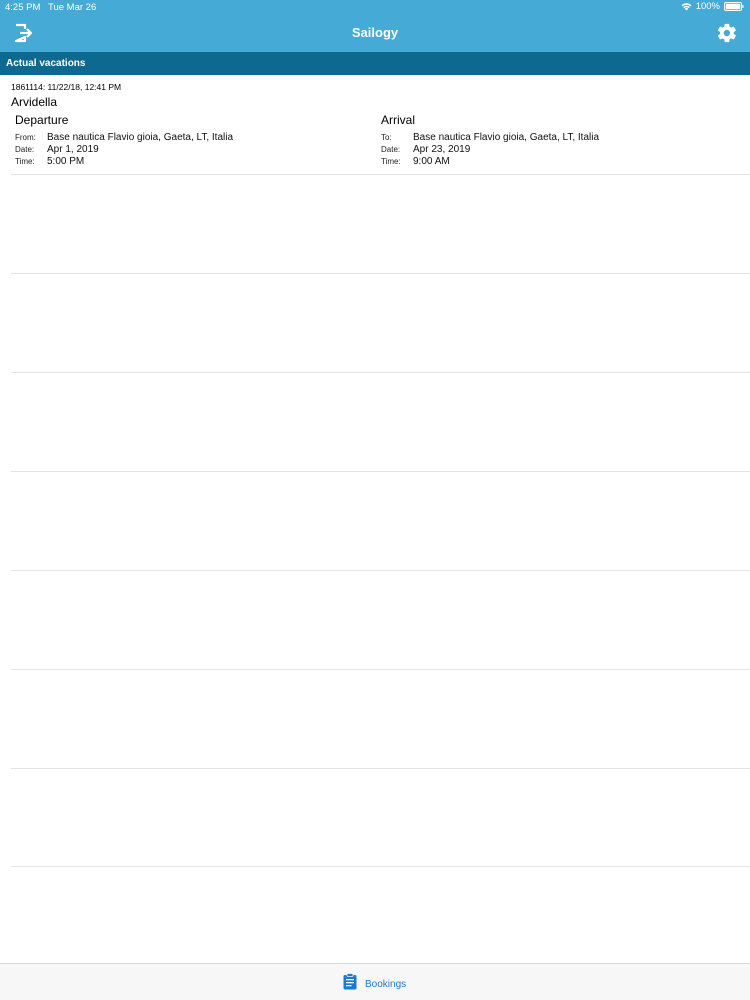 This screenshot has width=750, height=1000. I want to click on settings-button, so click(727, 33).